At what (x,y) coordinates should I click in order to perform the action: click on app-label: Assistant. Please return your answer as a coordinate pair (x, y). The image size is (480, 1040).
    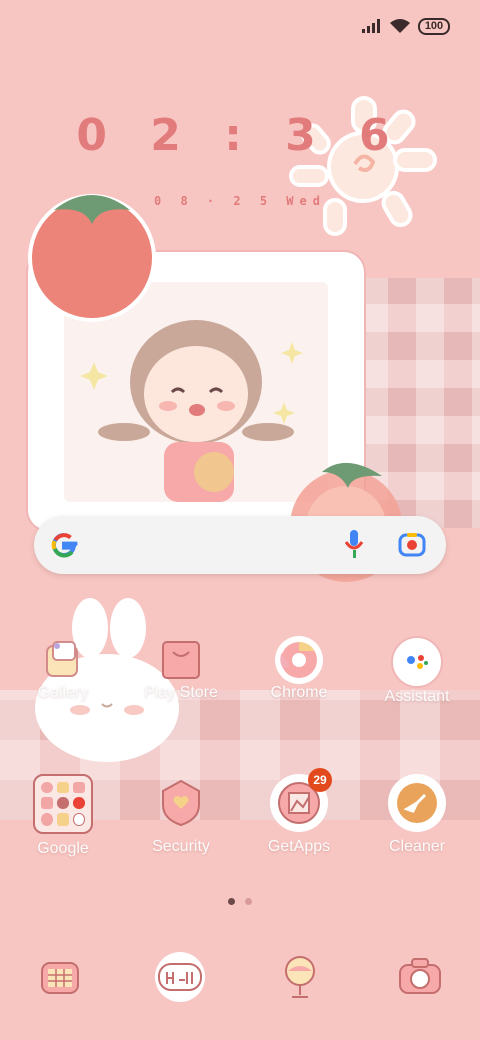
    Looking at the image, I should click on (417, 696).